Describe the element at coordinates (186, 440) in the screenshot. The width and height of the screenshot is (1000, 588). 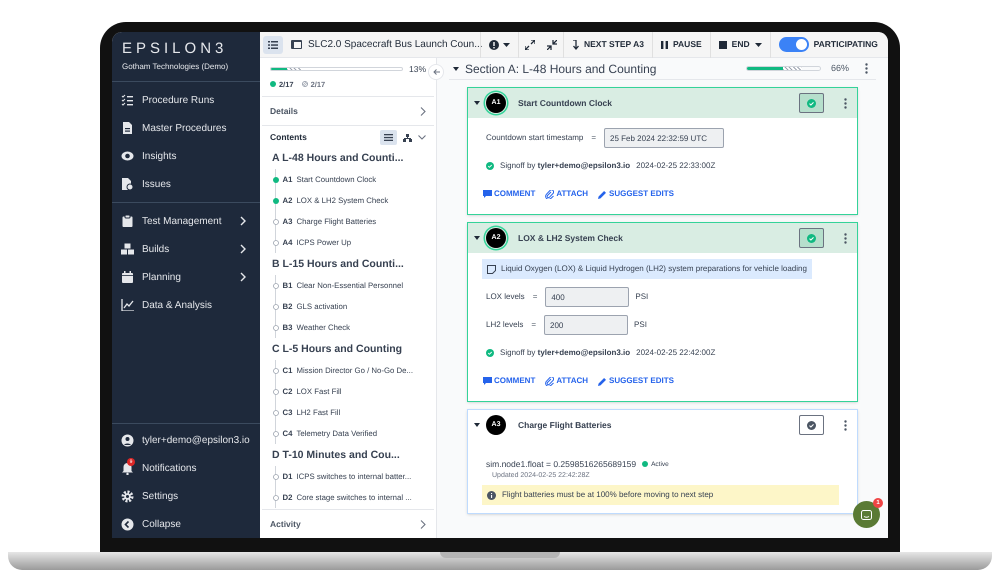
I see `nav-item: tyler+demo@epsilon3.io` at that location.